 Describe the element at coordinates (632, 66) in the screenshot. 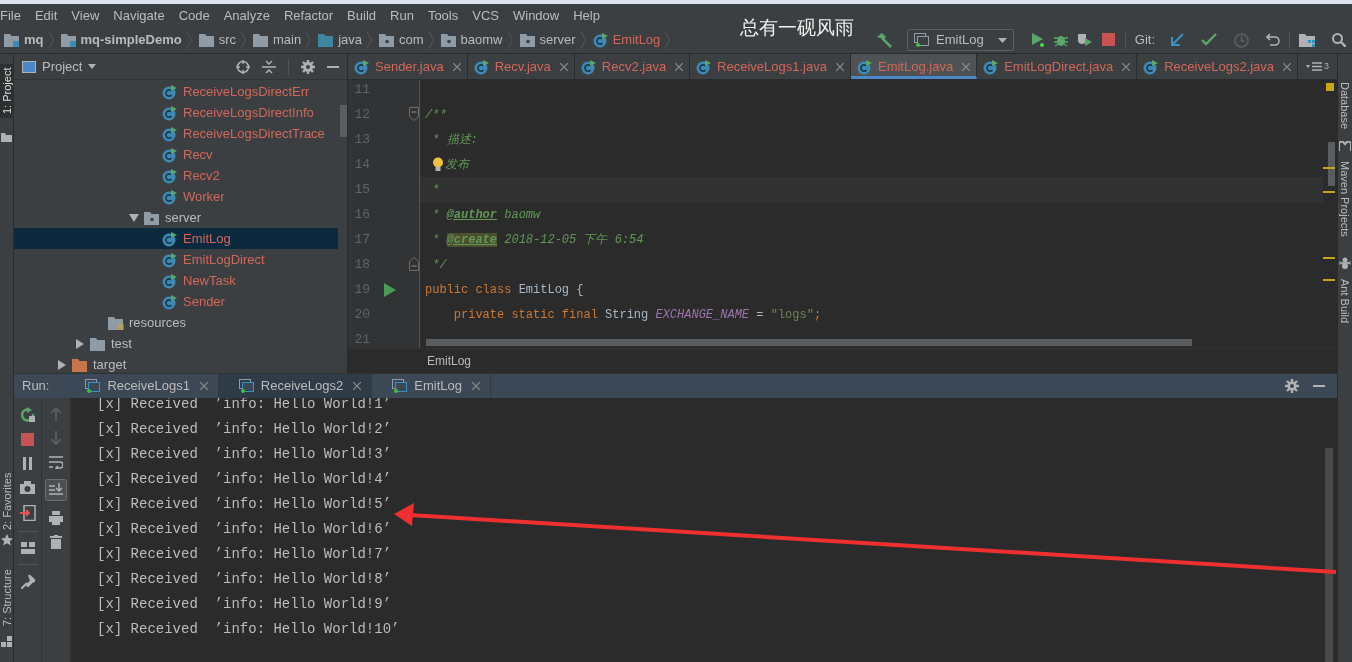

I see `editor-tab: Recv2.java` at that location.